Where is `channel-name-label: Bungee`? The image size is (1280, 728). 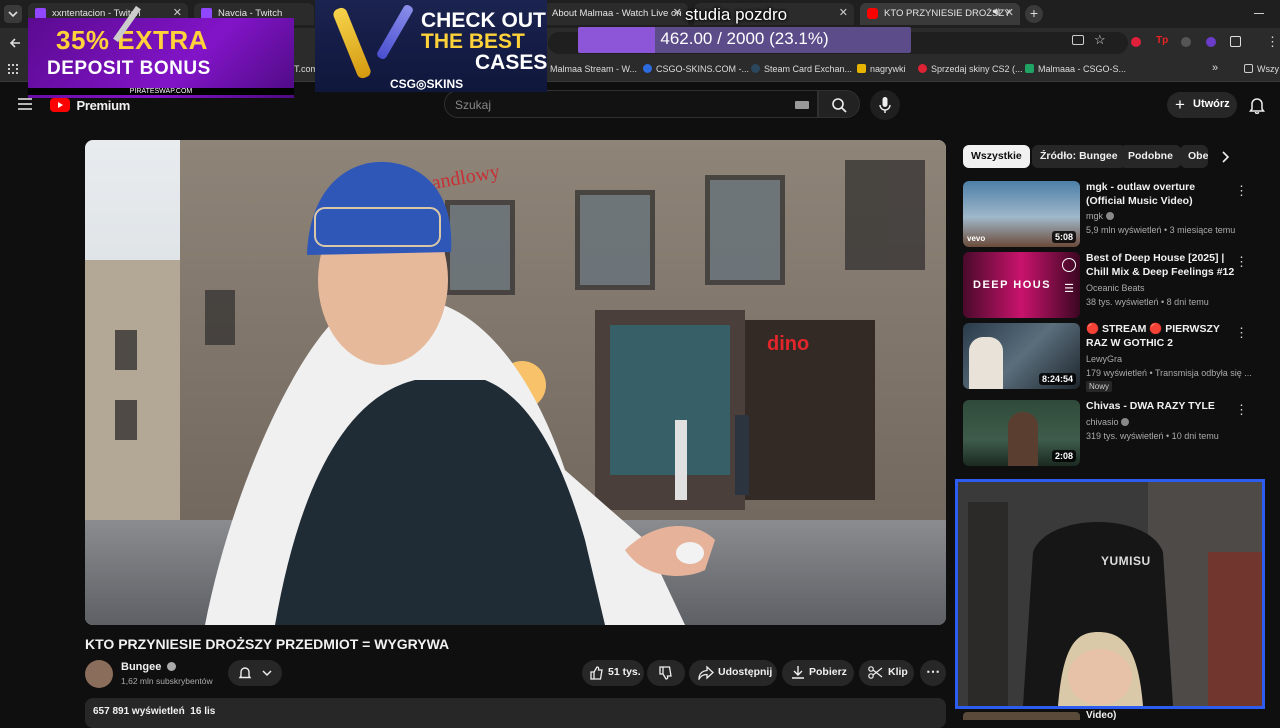 channel-name-label: Bungee is located at coordinates (141, 667).